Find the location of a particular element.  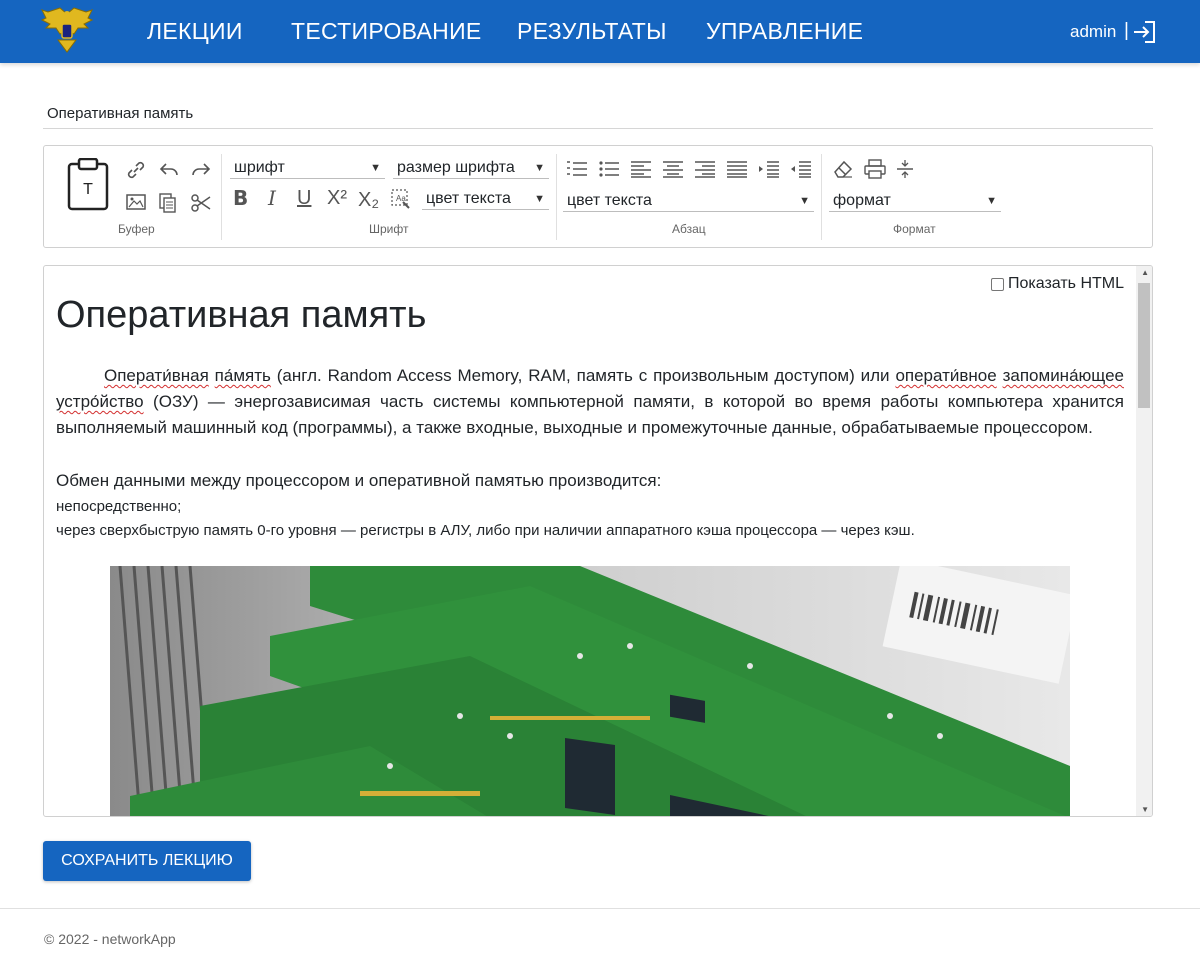

font-size-value: размер шрифта is located at coordinates (456, 167).